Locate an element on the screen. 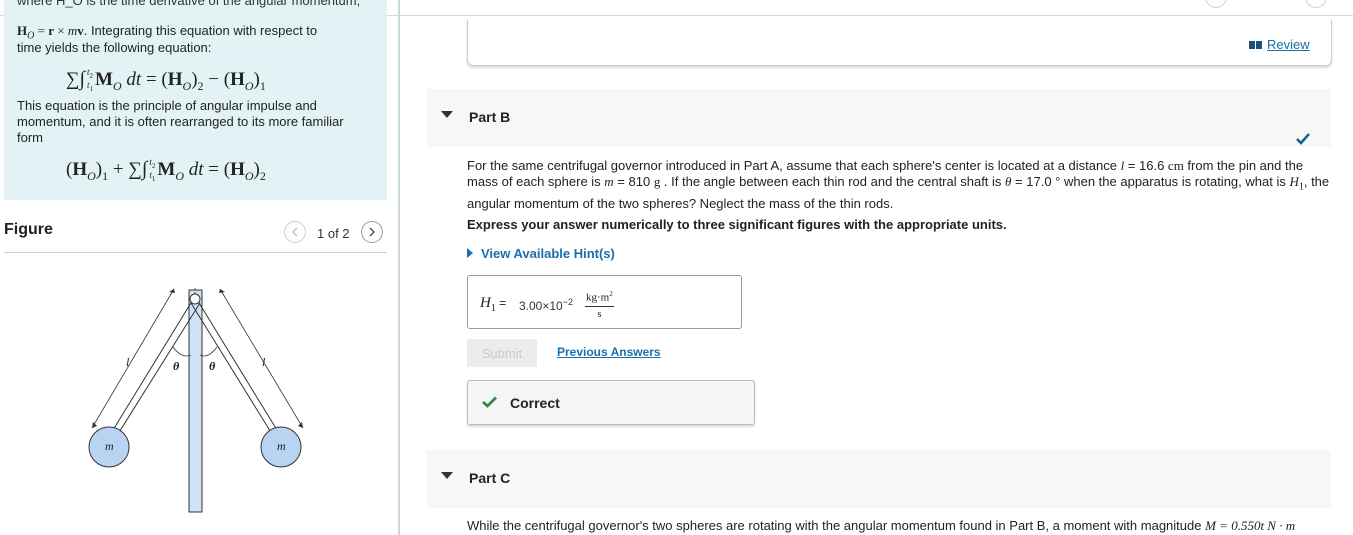 Image resolution: width=1353 pixels, height=535 pixels. check-icon is located at coordinates (489, 402).